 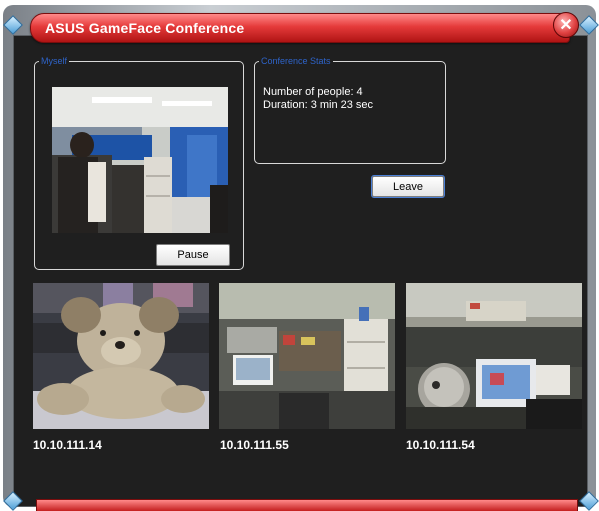 I want to click on participant-ip-1: 10.10.111.14, so click(x=67, y=445).